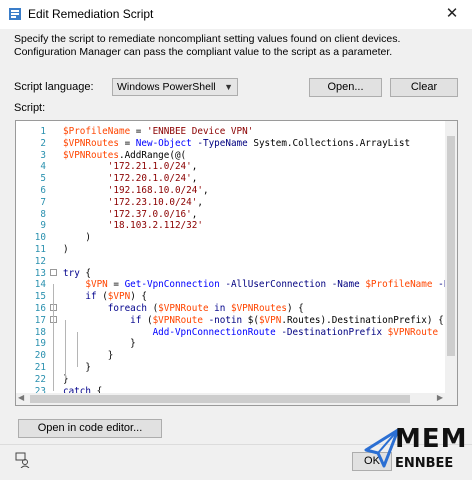 The height and width of the screenshot is (480, 472). What do you see at coordinates (43, 214) in the screenshot?
I see `line-number: 8` at bounding box center [43, 214].